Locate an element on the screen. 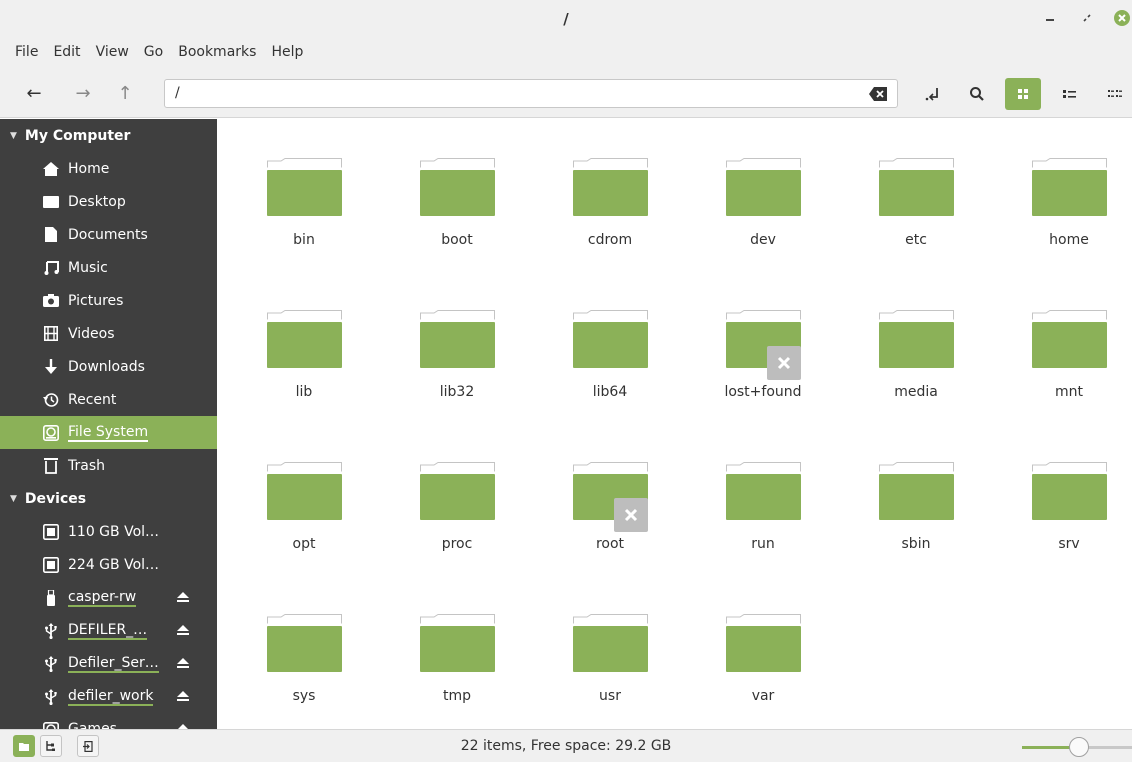 The height and width of the screenshot is (762, 1132). location-input: / is located at coordinates (177, 93).